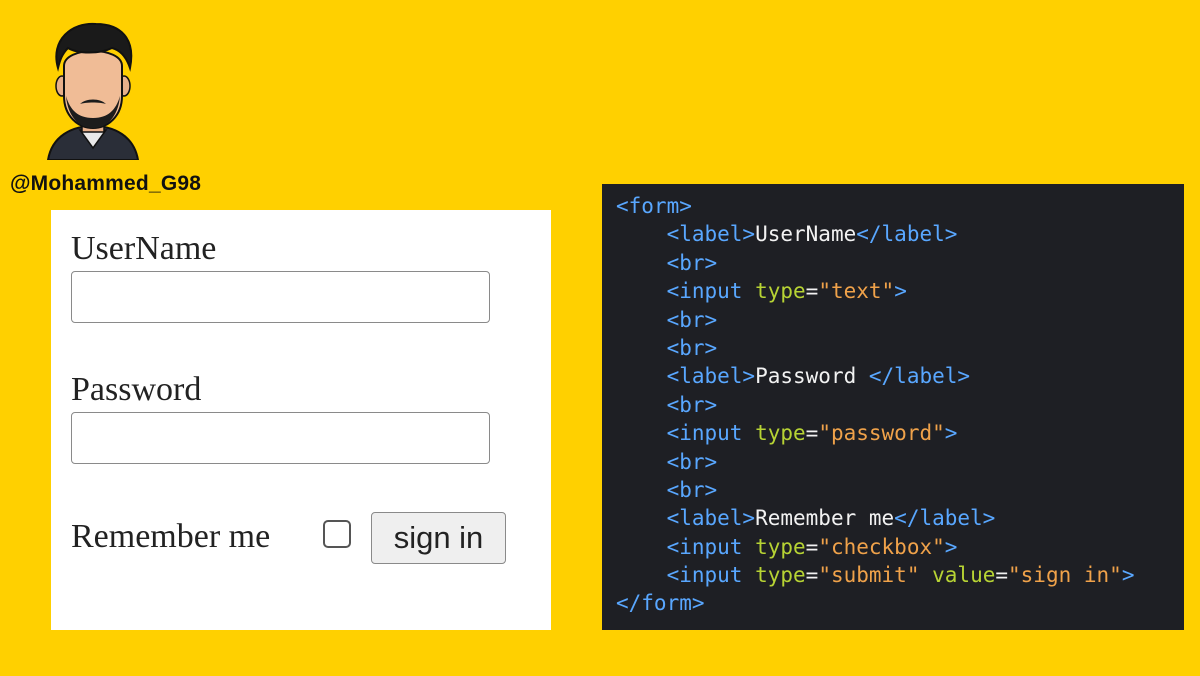 The height and width of the screenshot is (676, 1200). What do you see at coordinates (337, 534) in the screenshot?
I see `remember-me-checkbox` at bounding box center [337, 534].